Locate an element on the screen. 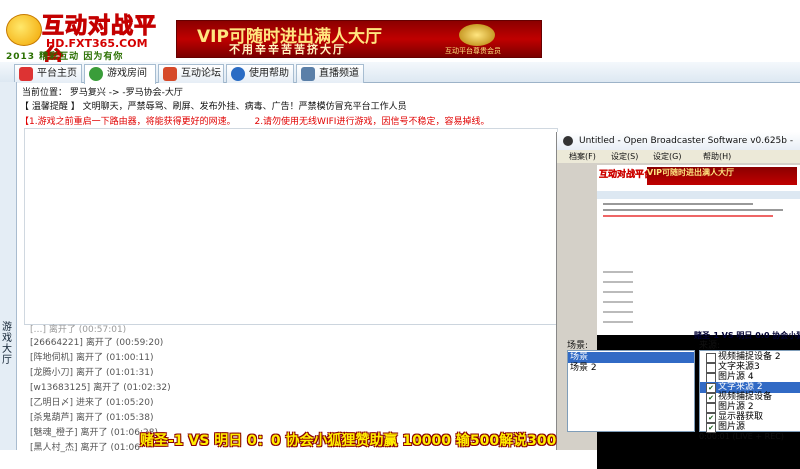  logo-slogan: 2013 精彩互动 因为有你 is located at coordinates (65, 57).